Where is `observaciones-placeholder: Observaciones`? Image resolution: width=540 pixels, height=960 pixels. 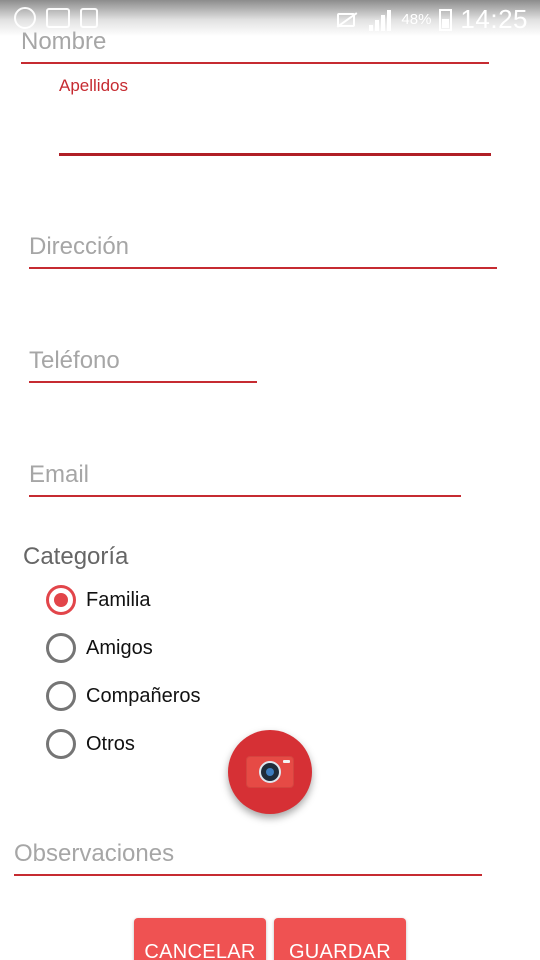
observaciones-placeholder: Observaciones is located at coordinates (94, 853).